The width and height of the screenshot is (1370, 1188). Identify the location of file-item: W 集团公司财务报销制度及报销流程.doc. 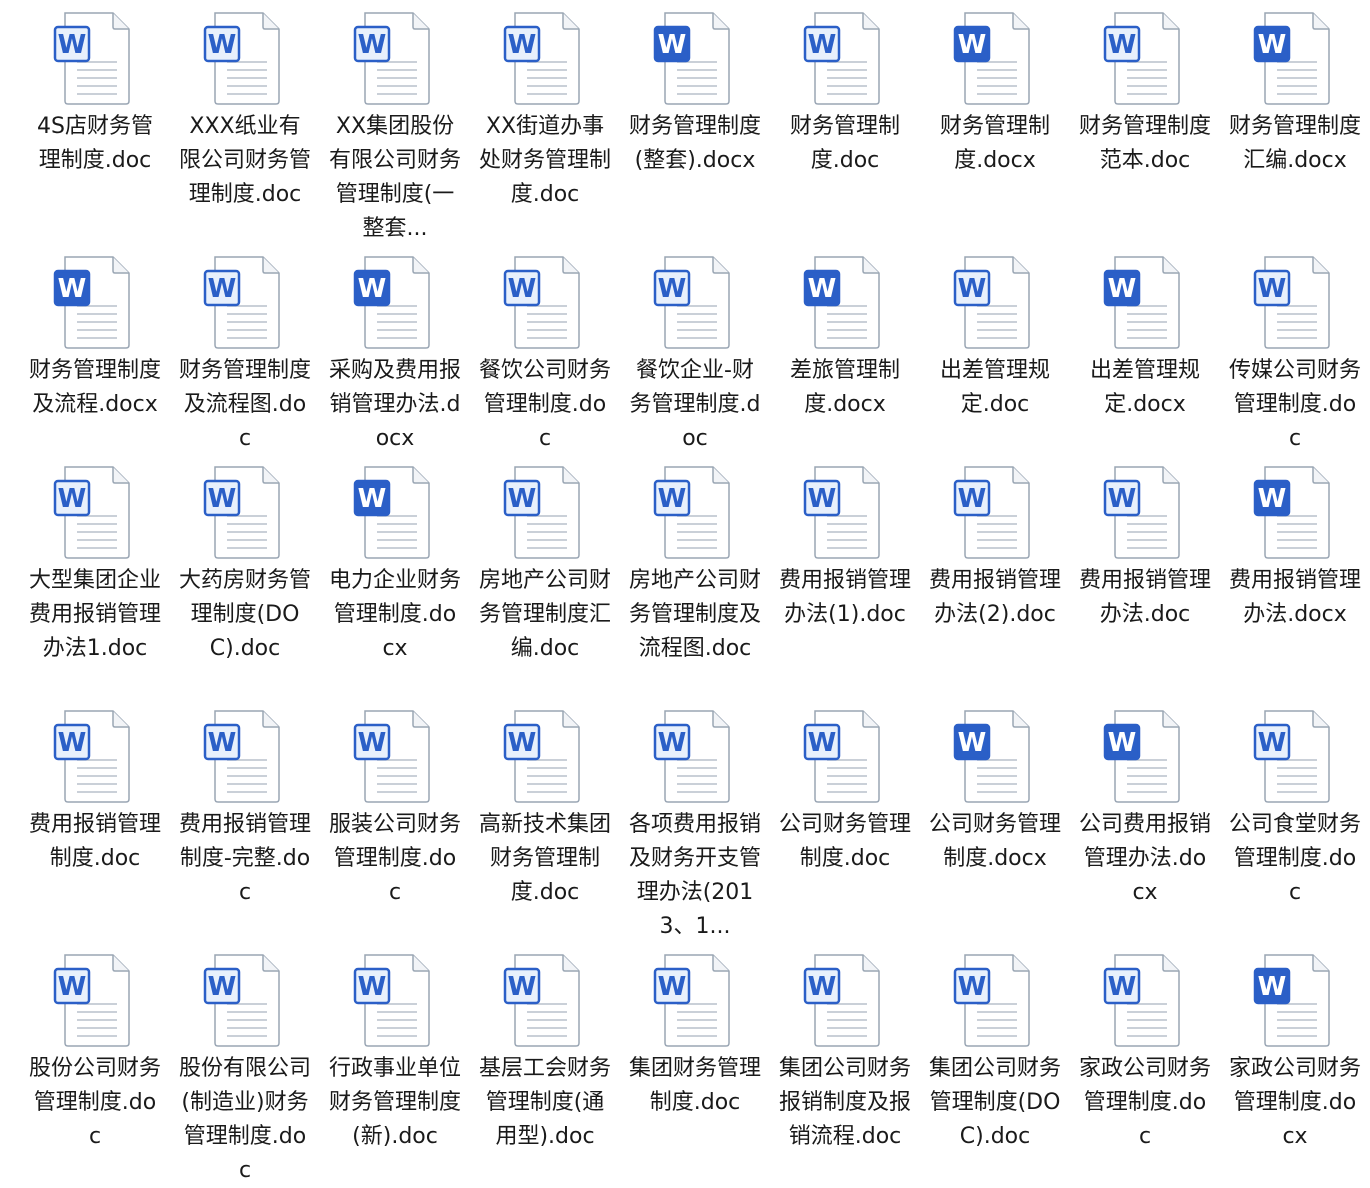
(845, 1053).